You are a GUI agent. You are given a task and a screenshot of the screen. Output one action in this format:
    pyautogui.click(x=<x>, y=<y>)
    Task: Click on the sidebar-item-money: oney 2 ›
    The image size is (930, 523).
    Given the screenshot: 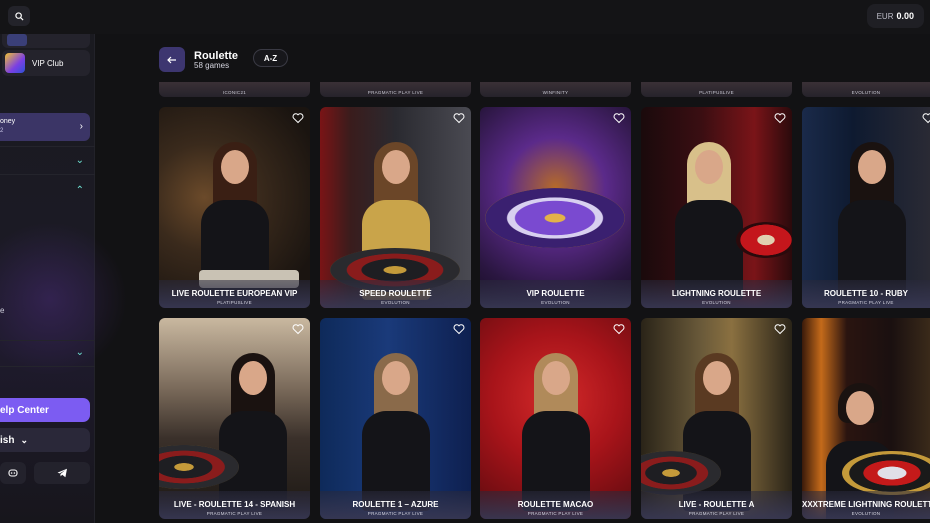 What is the action you would take?
    pyautogui.click(x=45, y=127)
    